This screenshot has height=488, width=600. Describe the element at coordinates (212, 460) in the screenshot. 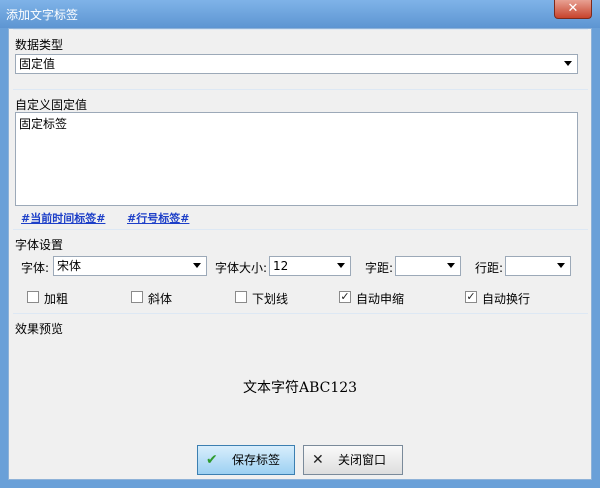

I see `check-icon: ✔` at that location.